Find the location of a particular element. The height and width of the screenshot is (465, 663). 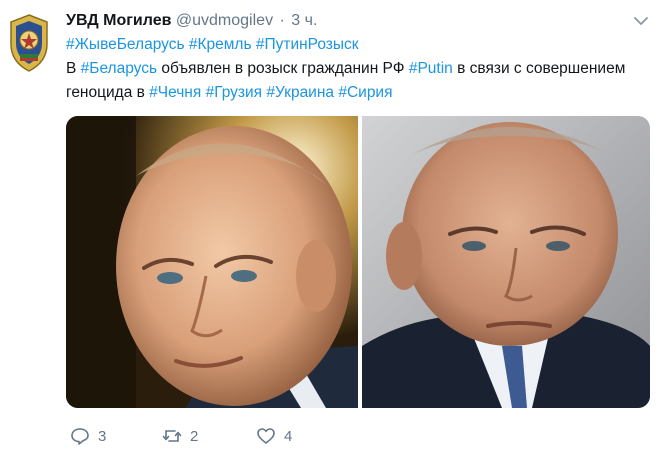

heart-icon is located at coordinates (266, 436).